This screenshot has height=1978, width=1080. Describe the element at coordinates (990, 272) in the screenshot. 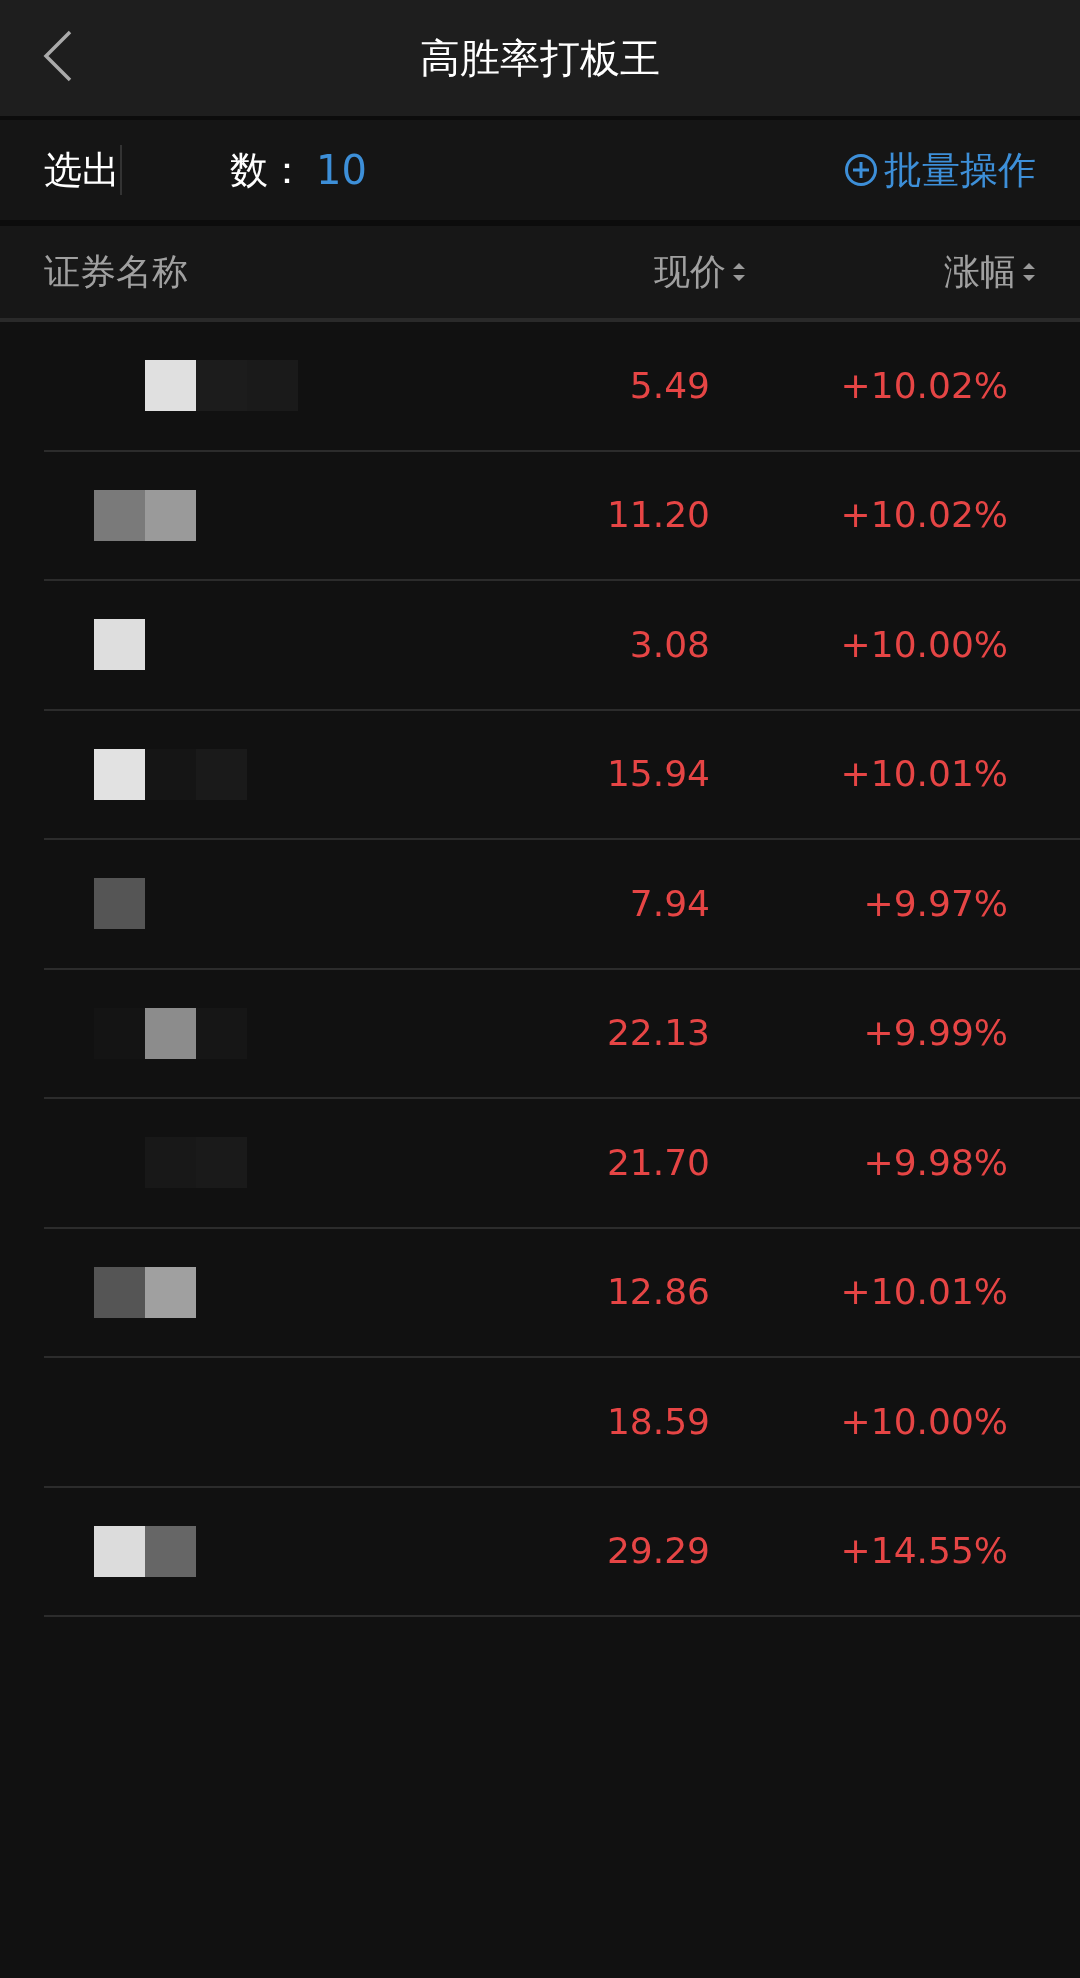

I see `sort-column-header: 涨幅` at that location.